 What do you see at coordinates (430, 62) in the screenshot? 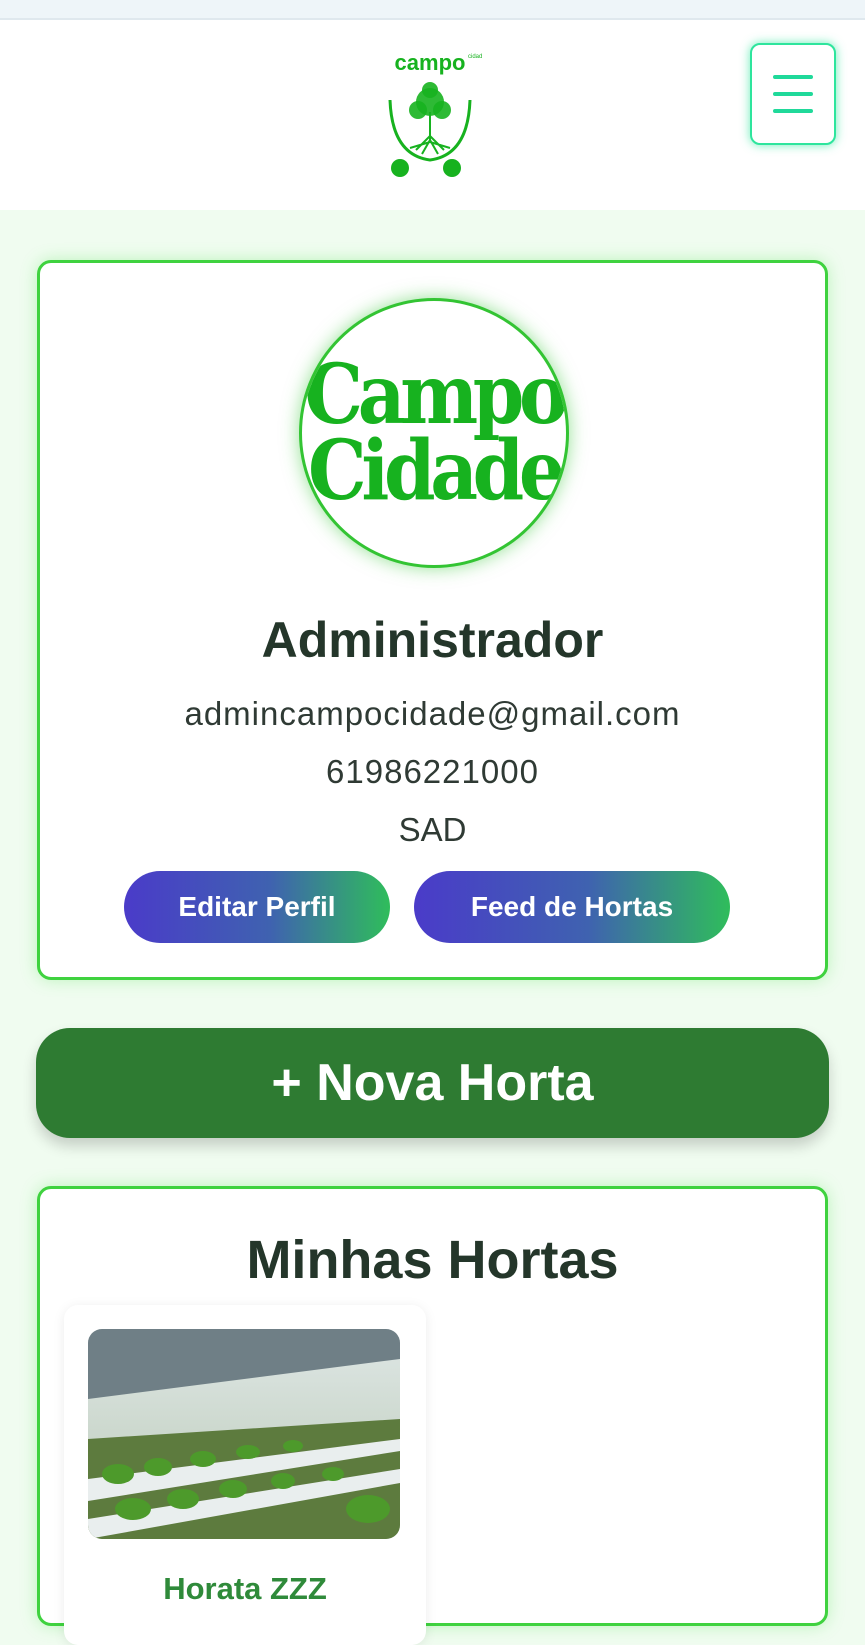
I see `logo-text: campo` at bounding box center [430, 62].